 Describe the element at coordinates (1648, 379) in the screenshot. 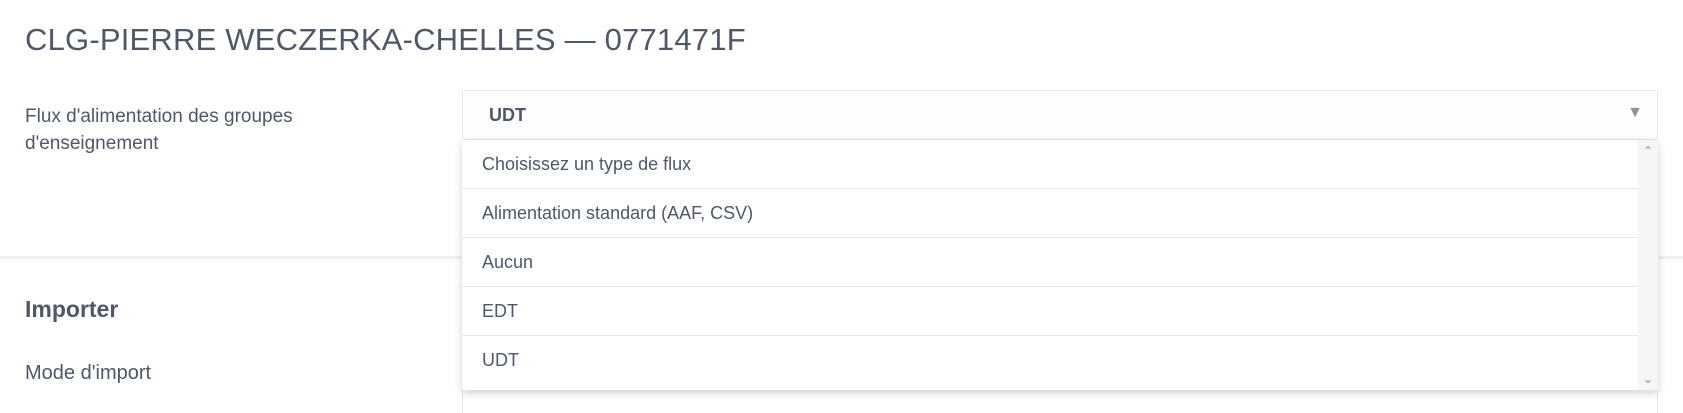

I see `chevron-down-icon: ⌄` at that location.